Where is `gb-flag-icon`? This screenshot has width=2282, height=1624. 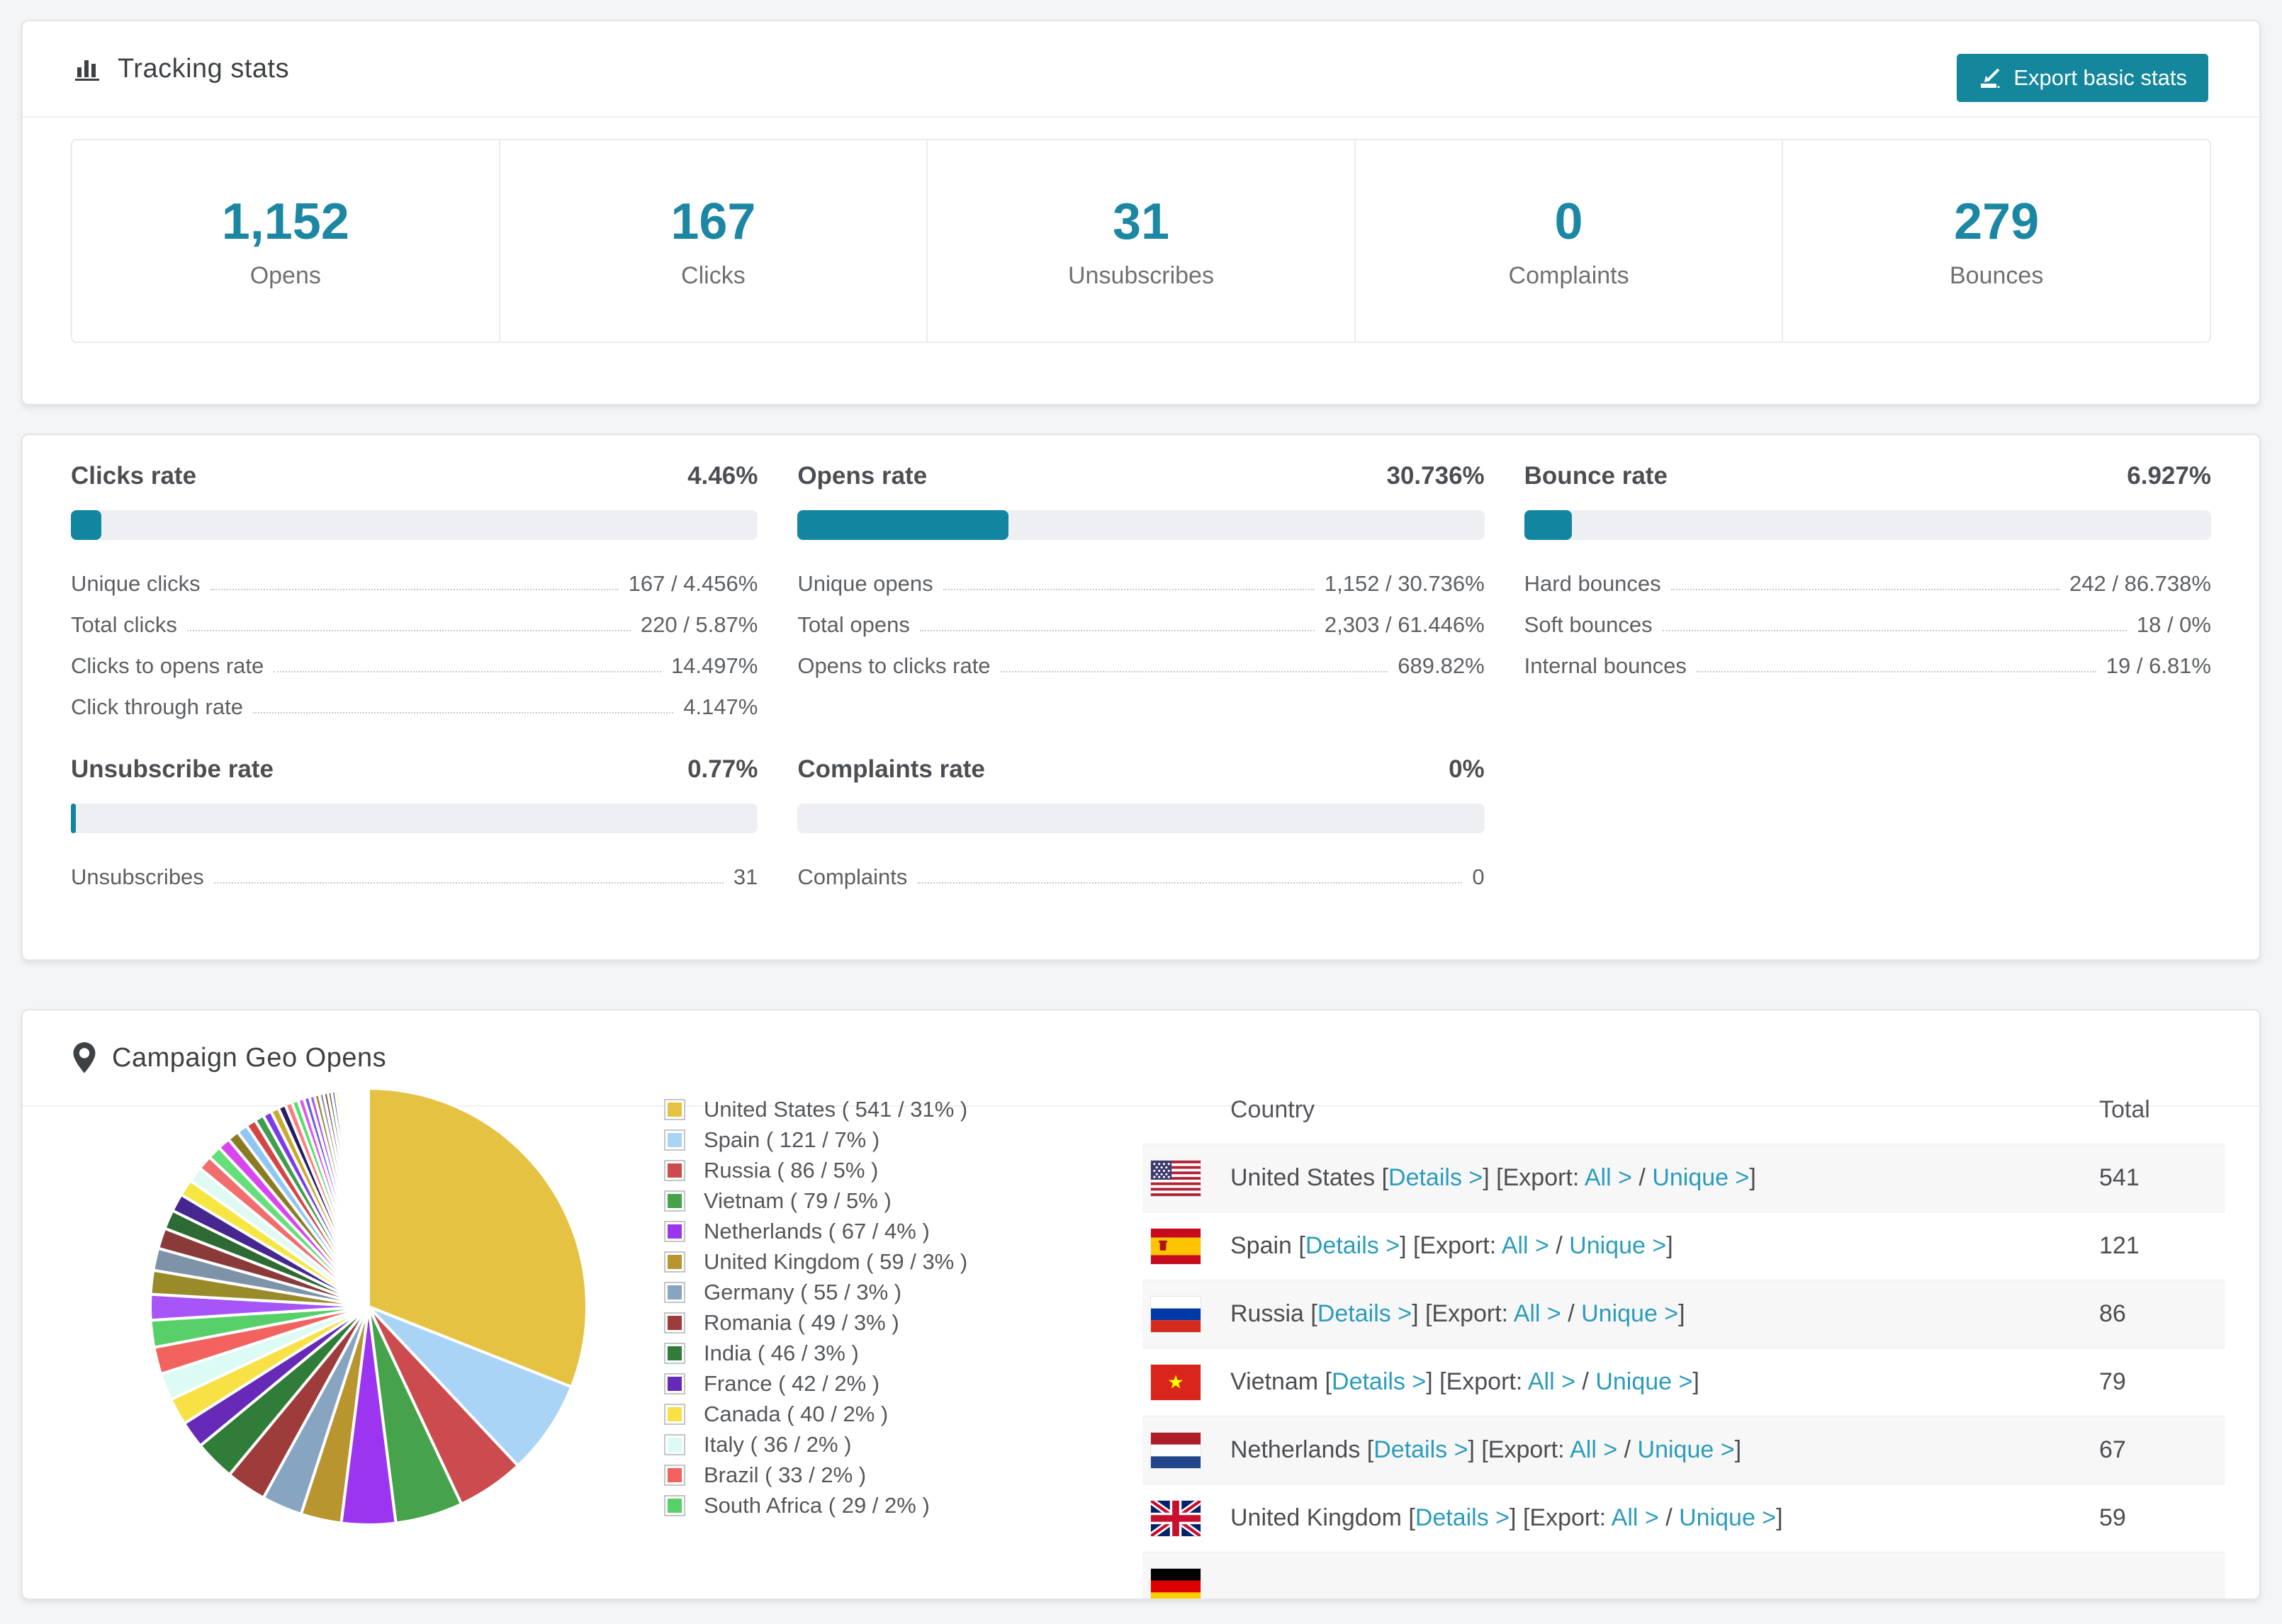 gb-flag-icon is located at coordinates (1175, 1518).